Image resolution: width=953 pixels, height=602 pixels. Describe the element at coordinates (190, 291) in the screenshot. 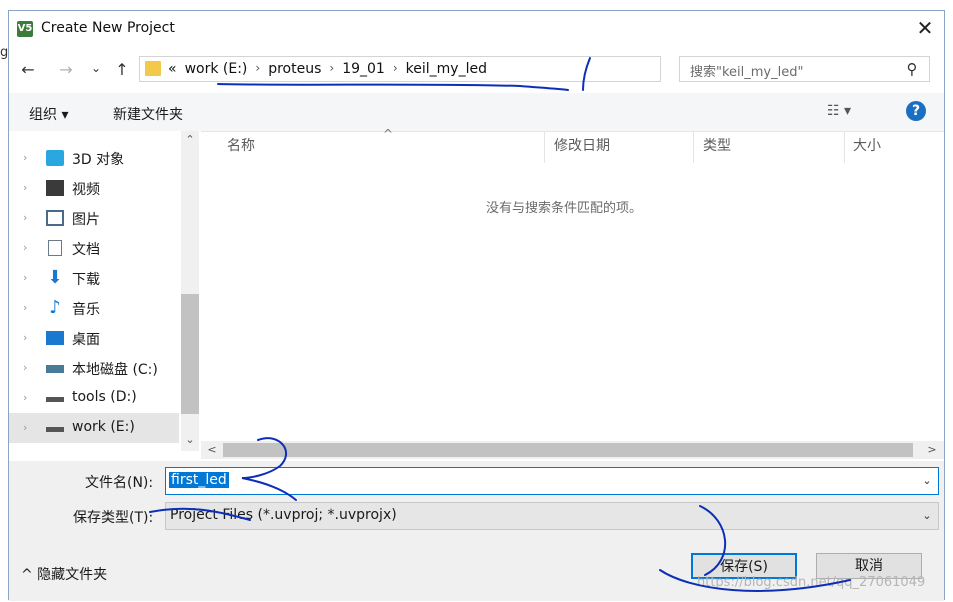

I see `sidebar-scrollbar: ⌃ ⌄` at that location.